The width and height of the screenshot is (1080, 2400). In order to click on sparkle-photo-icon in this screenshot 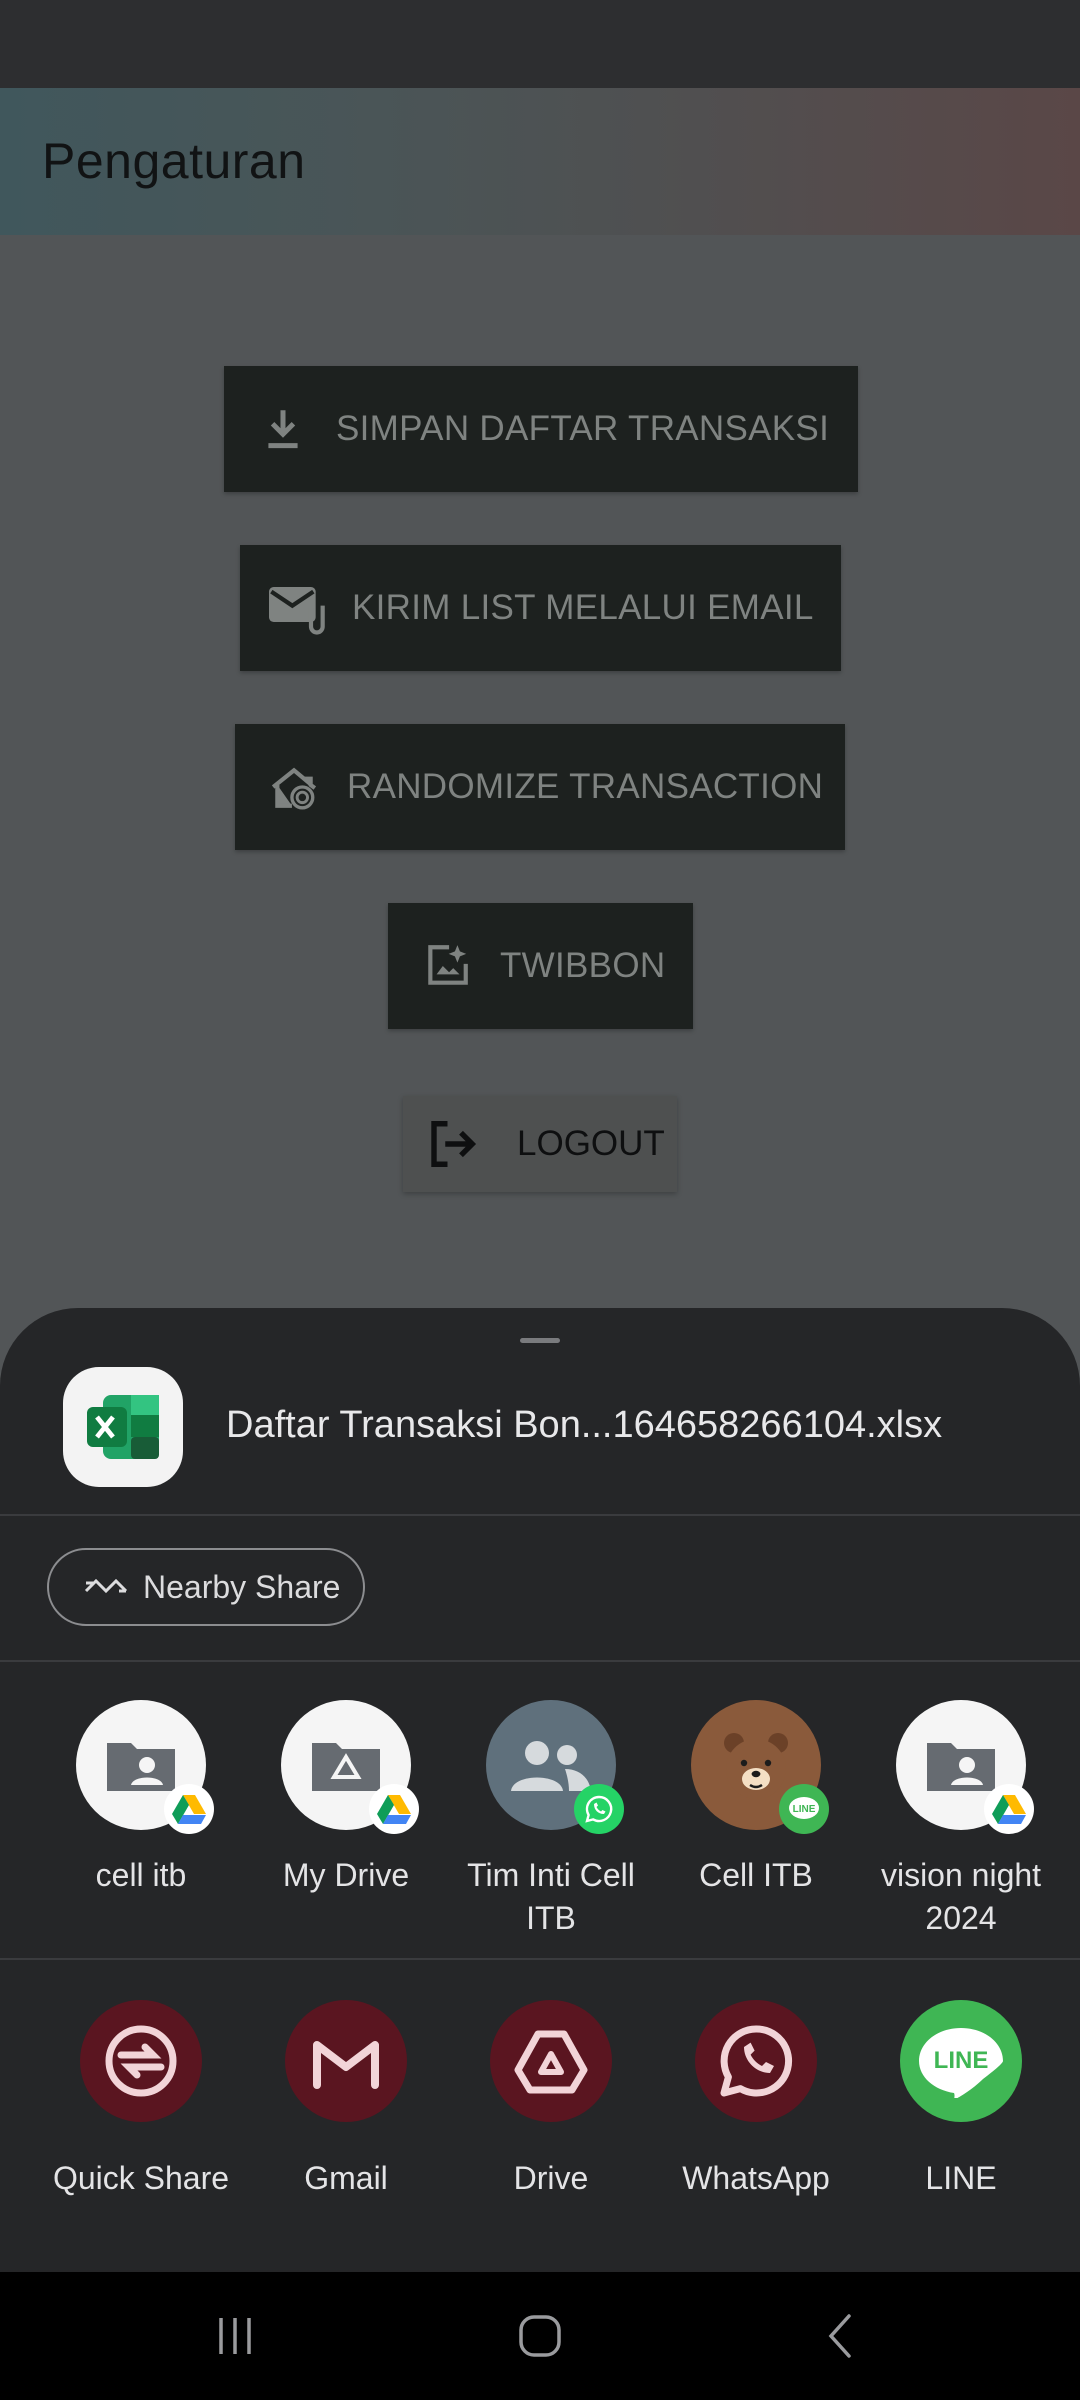, I will do `click(448, 965)`.